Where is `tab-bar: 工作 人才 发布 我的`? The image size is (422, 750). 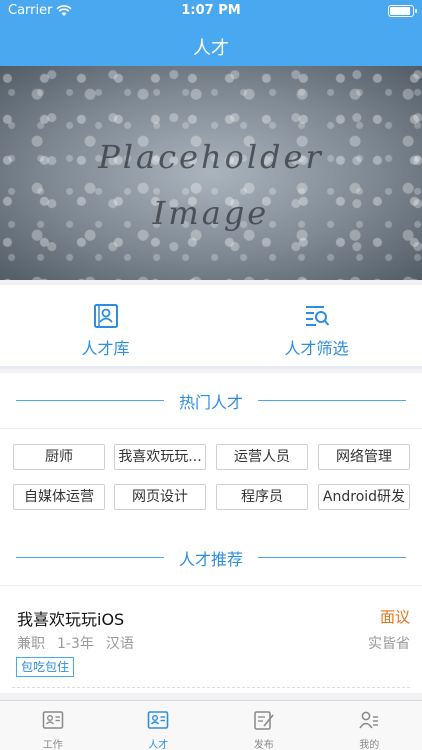
tab-bar: 工作 人才 发布 我的 is located at coordinates (211, 725).